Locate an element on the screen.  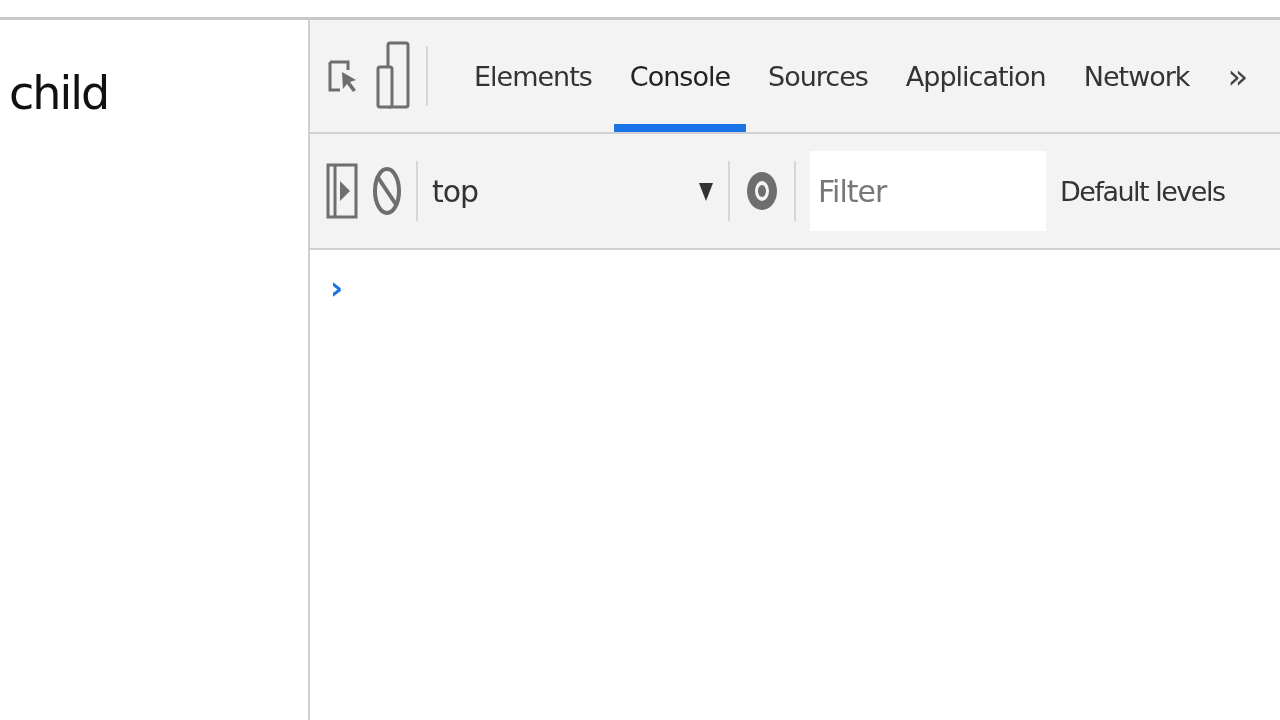
tab: Sources is located at coordinates (818, 76).